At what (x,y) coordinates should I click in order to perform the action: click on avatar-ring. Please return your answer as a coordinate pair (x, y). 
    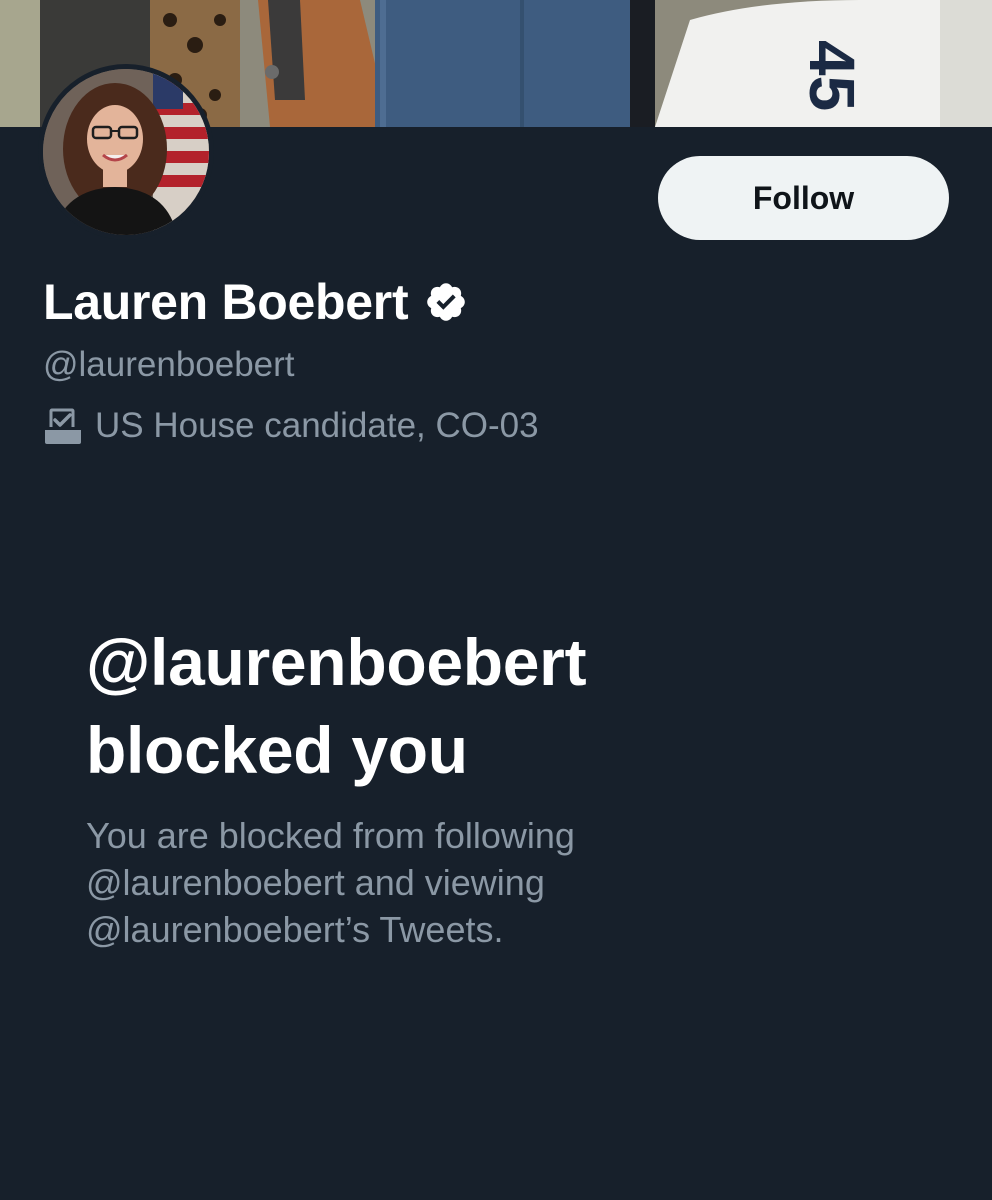
    Looking at the image, I should click on (126, 152).